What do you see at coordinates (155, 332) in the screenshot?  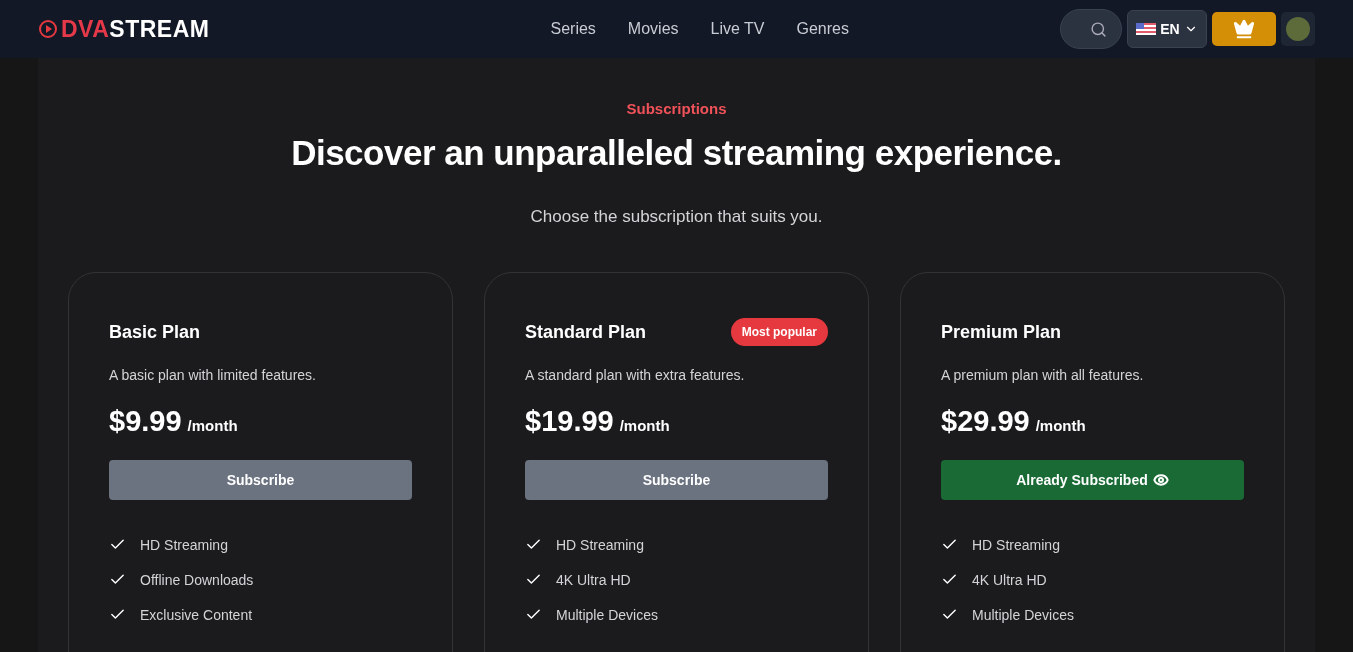 I see `plan-name: Basic Plan` at bounding box center [155, 332].